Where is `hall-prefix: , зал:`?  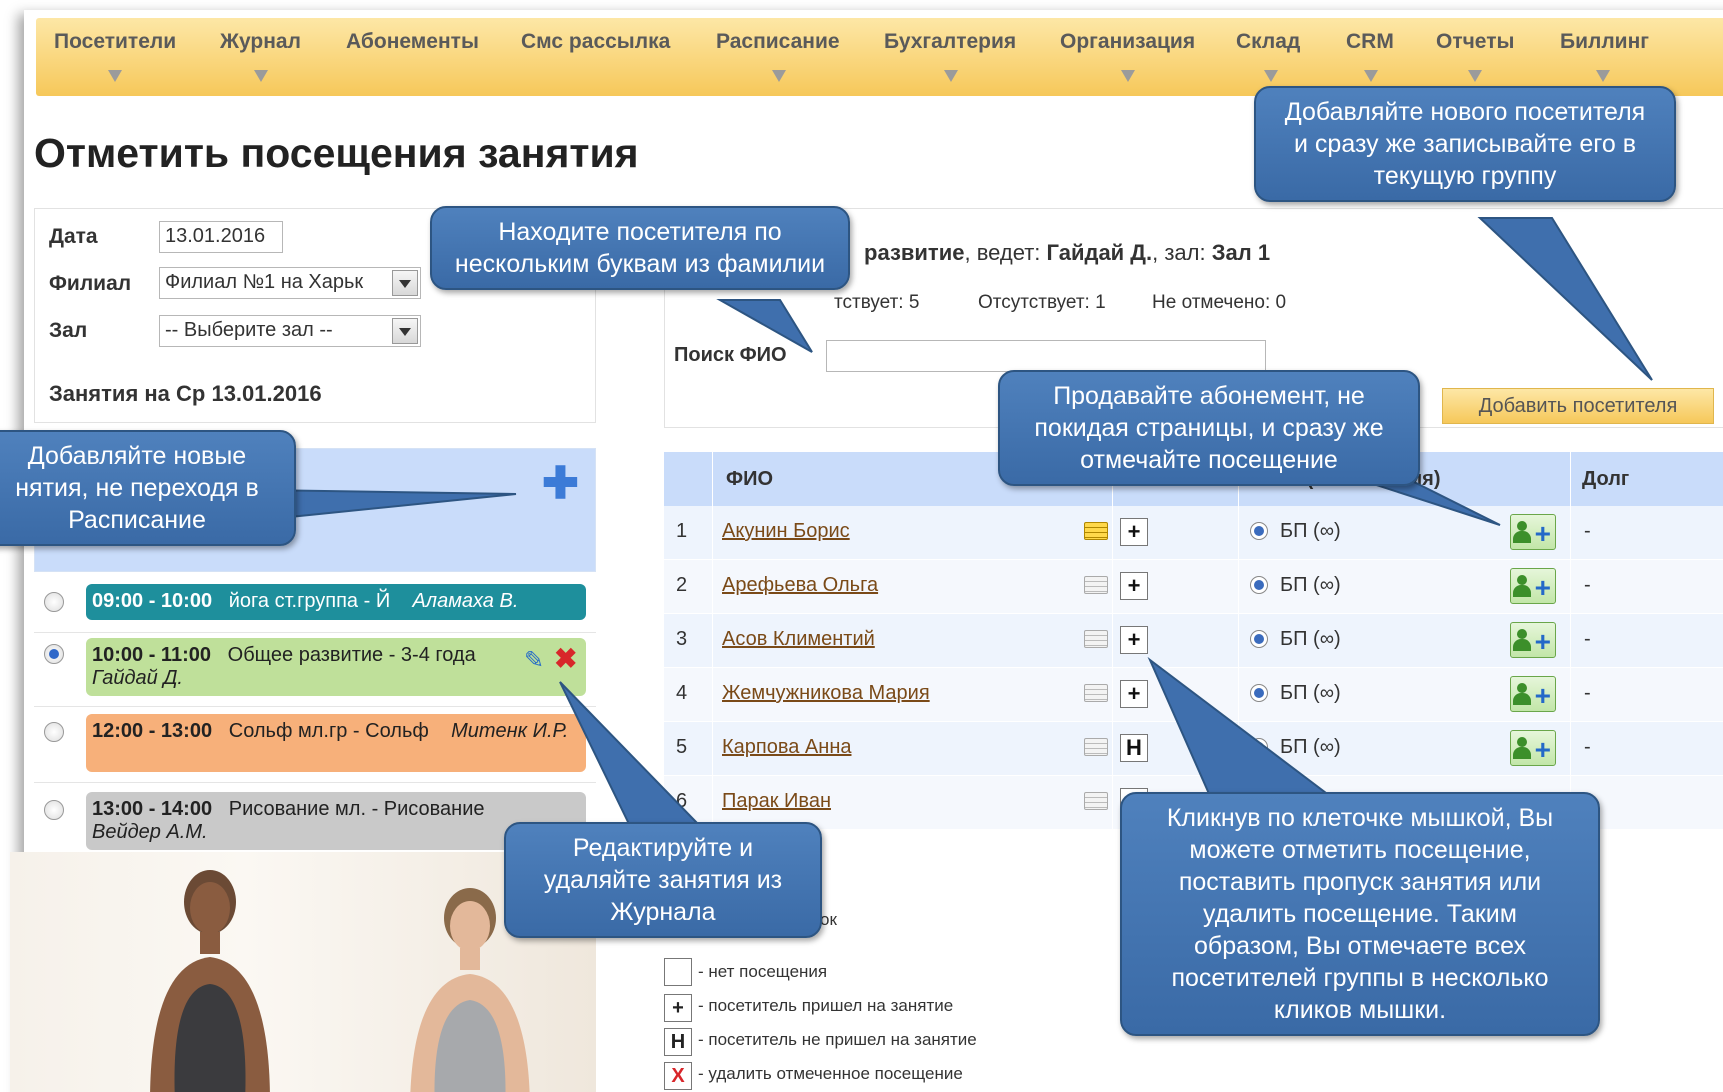
hall-prefix: , зал: is located at coordinates (1182, 252).